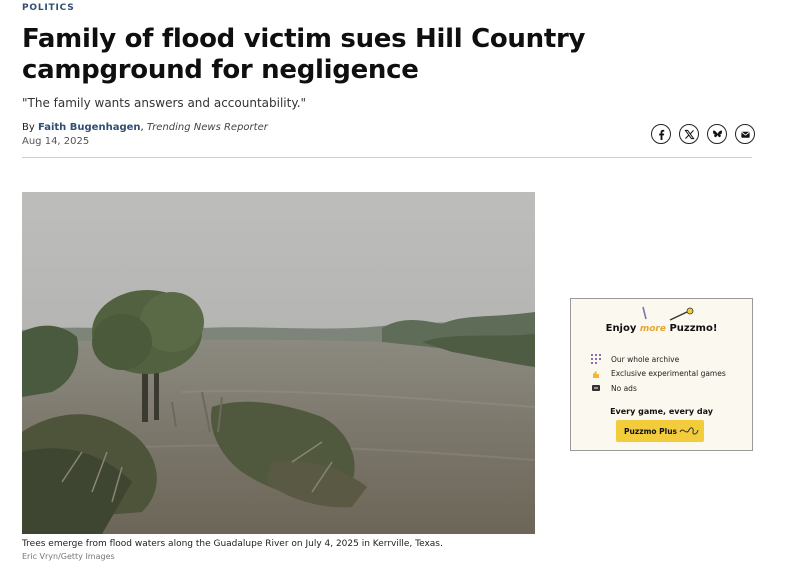 This screenshot has width=787, height=568. Describe the element at coordinates (652, 329) in the screenshot. I see `ad-title-more: more` at that location.